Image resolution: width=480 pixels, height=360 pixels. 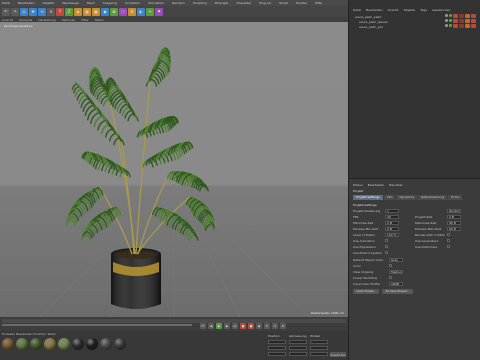 I want to click on object-row: areca_palm_pot, so click(x=414, y=26).